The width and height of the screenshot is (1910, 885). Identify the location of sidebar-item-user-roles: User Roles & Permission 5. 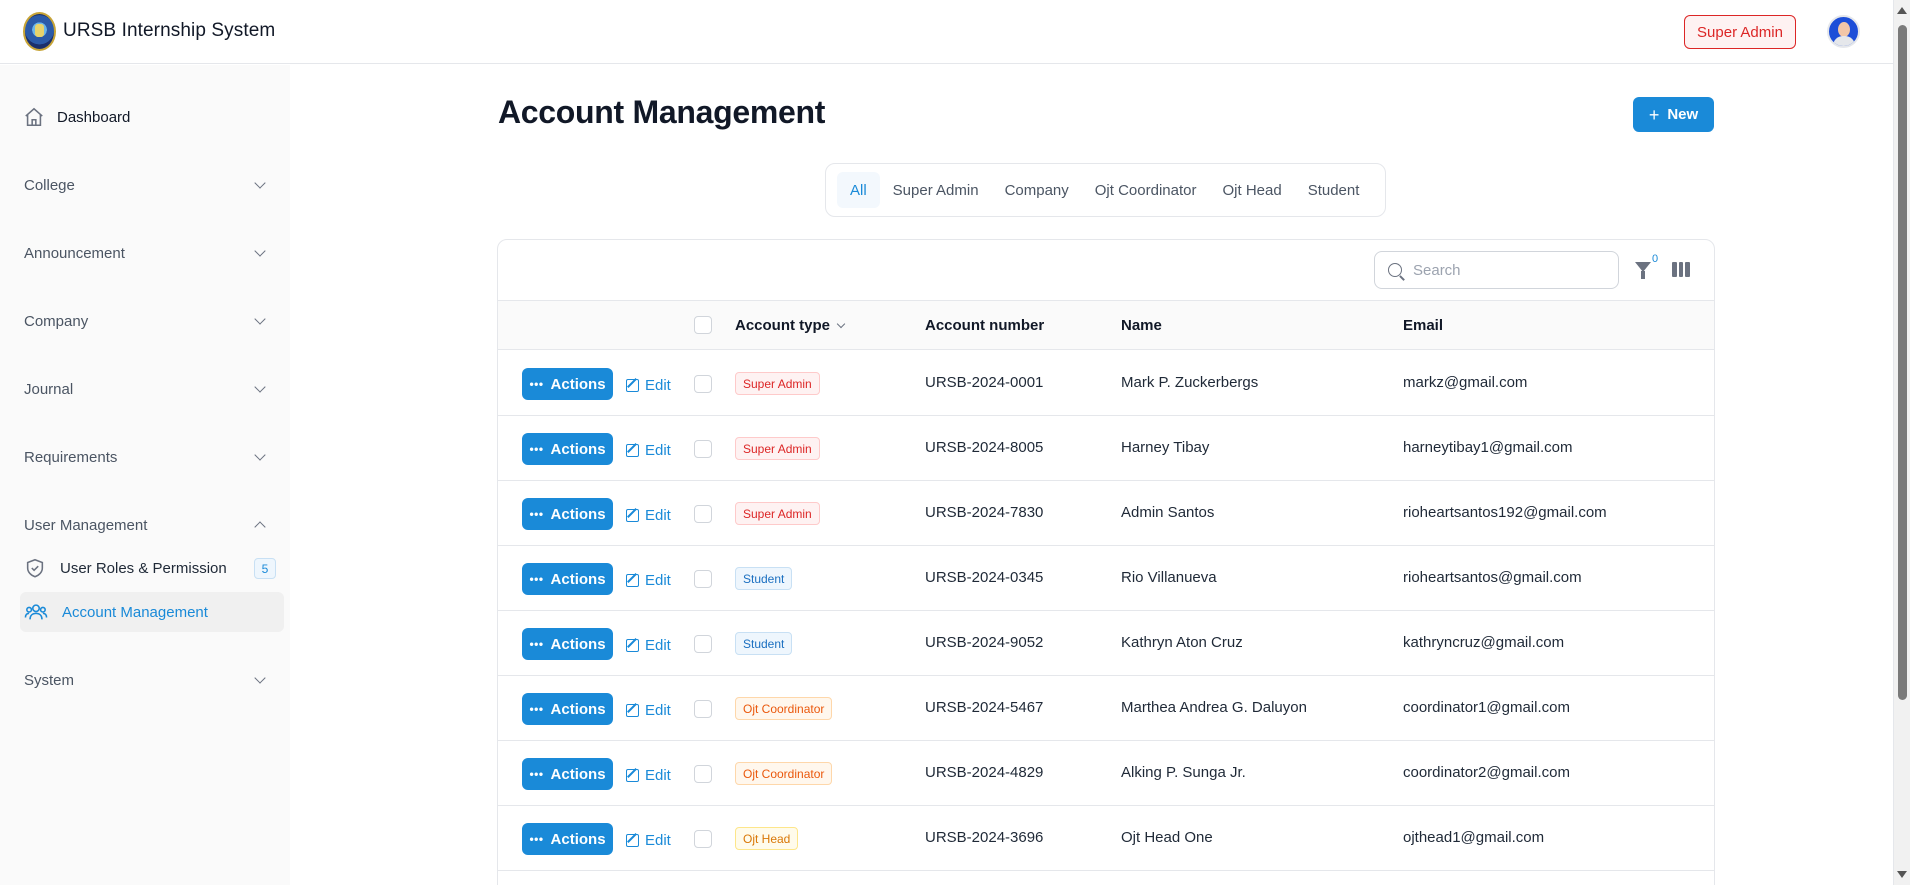
(152, 568).